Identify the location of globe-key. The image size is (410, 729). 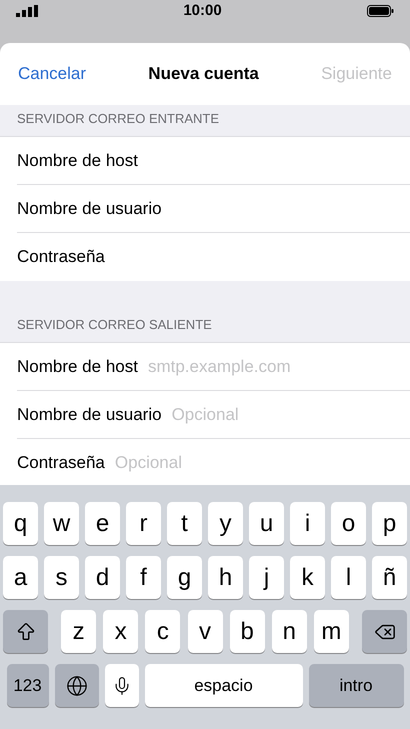
(76, 685).